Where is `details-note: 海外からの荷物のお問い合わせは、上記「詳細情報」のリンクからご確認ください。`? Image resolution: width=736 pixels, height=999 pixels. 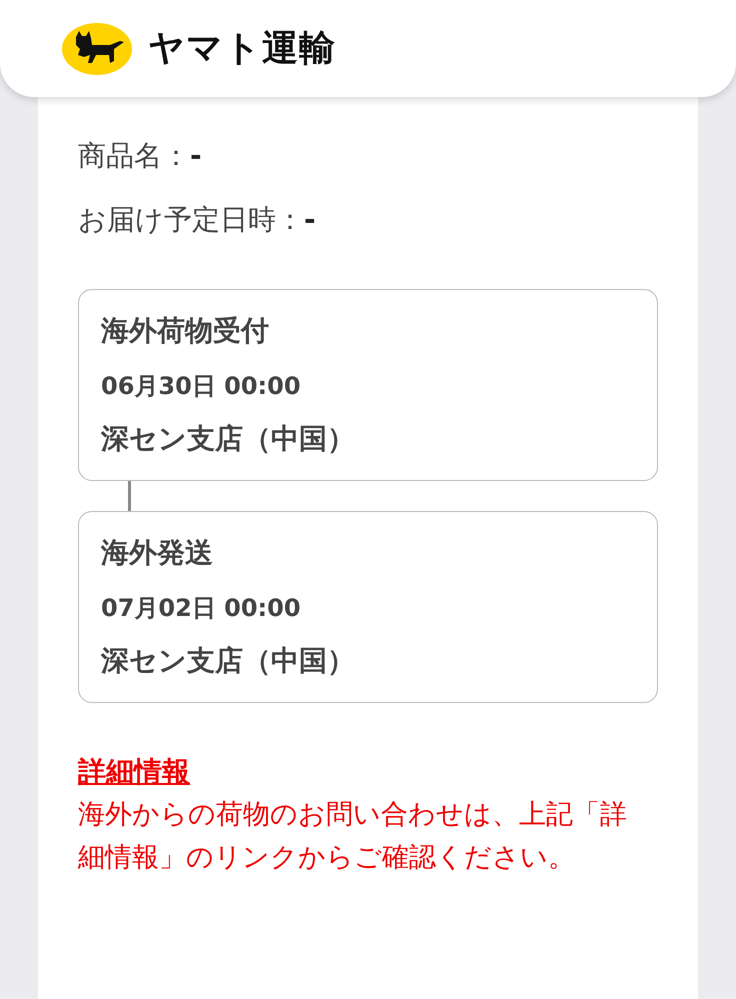
details-note: 海外からの荷物のお問い合わせは、上記「詳細情報」のリンクからご確認ください。 is located at coordinates (353, 837).